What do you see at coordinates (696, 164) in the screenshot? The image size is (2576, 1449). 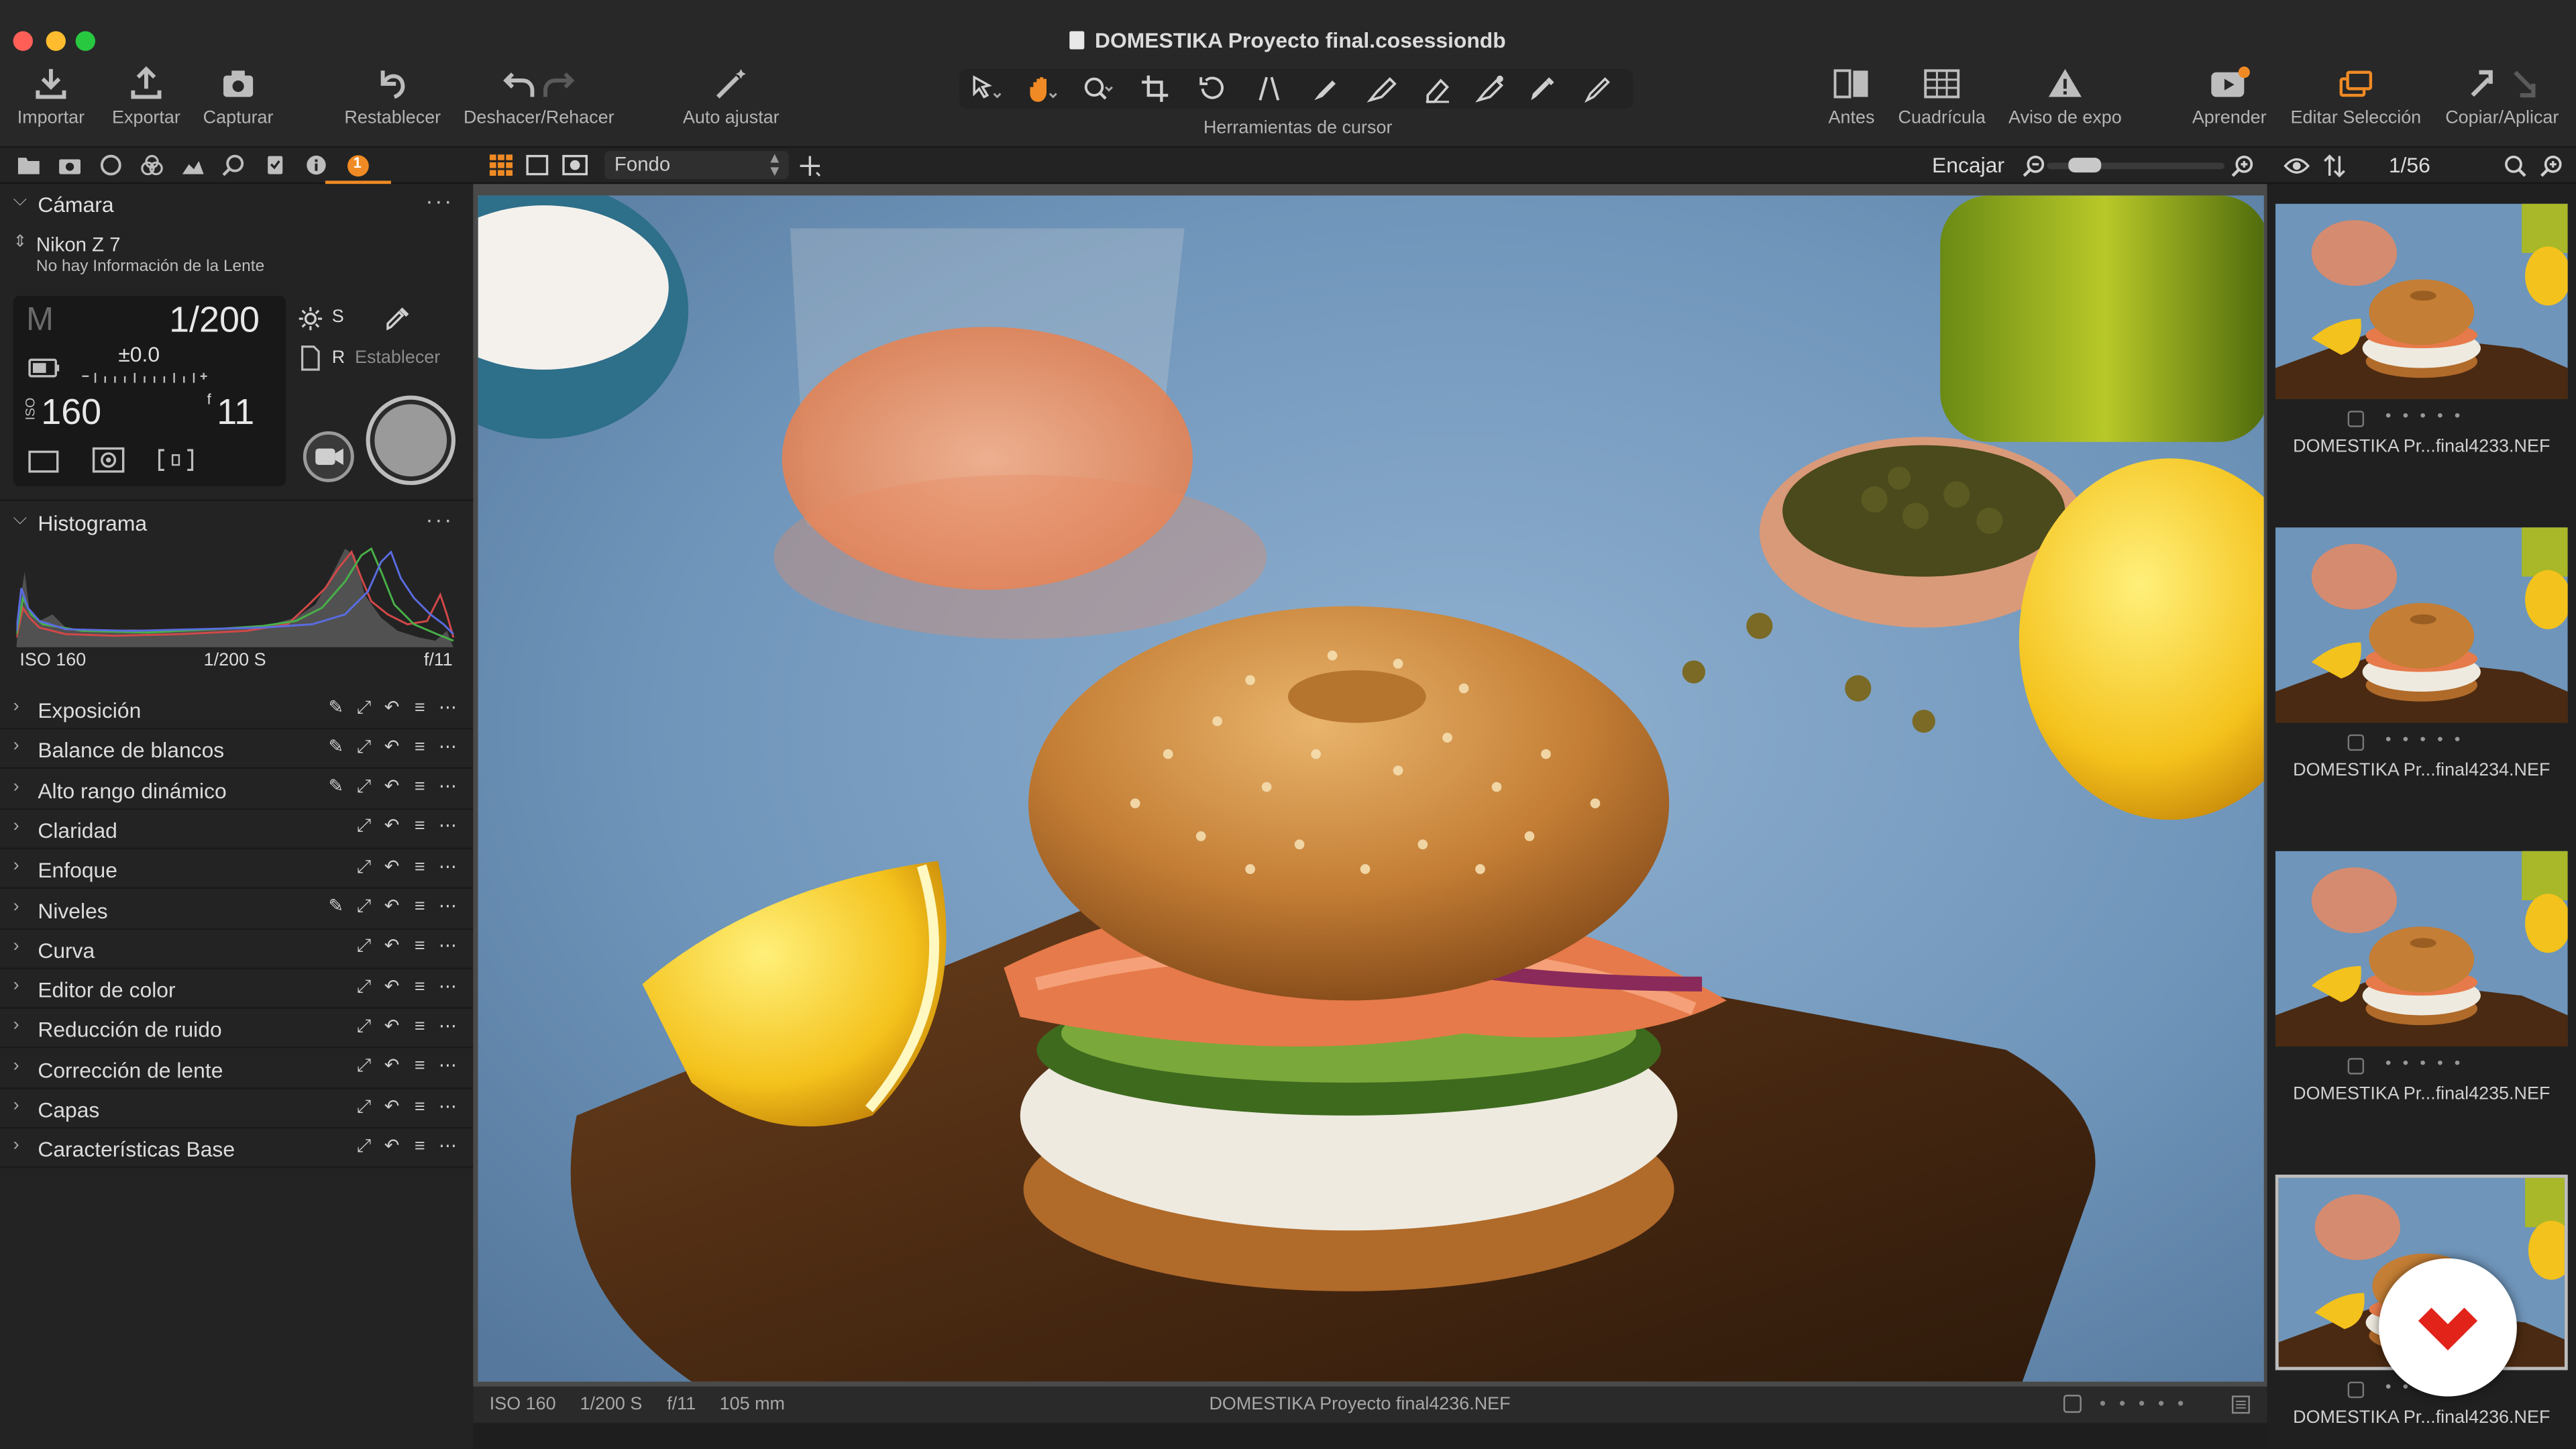 I see `style-select: Fondo ▲ ▼` at bounding box center [696, 164].